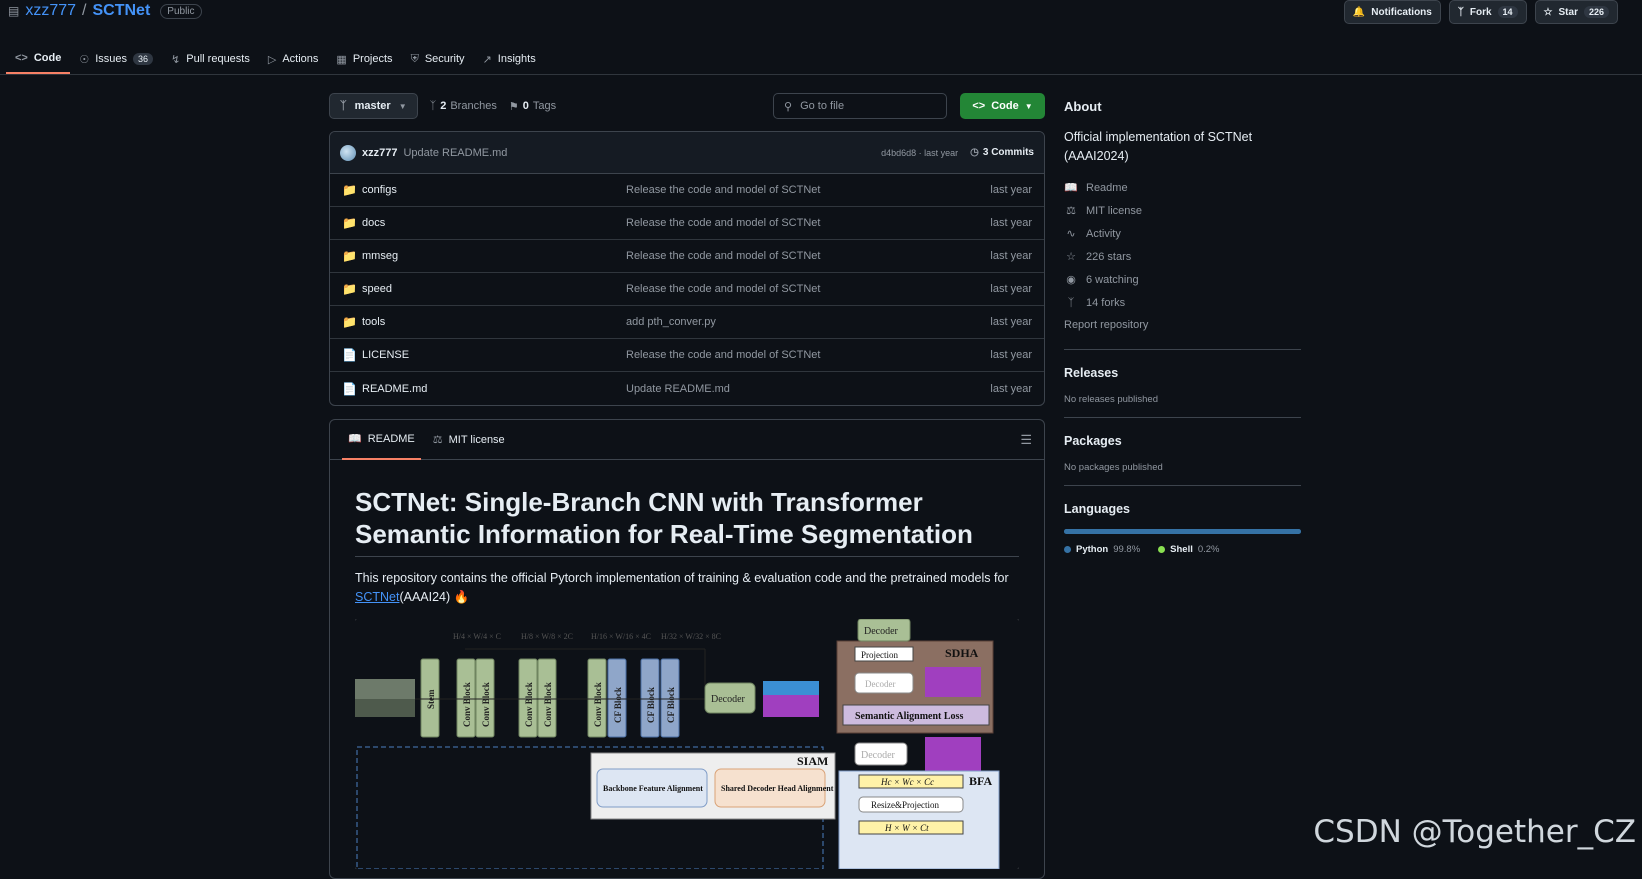 The image size is (1642, 879). What do you see at coordinates (293, 59) in the screenshot?
I see `tab-actions: ▷ Actions` at bounding box center [293, 59].